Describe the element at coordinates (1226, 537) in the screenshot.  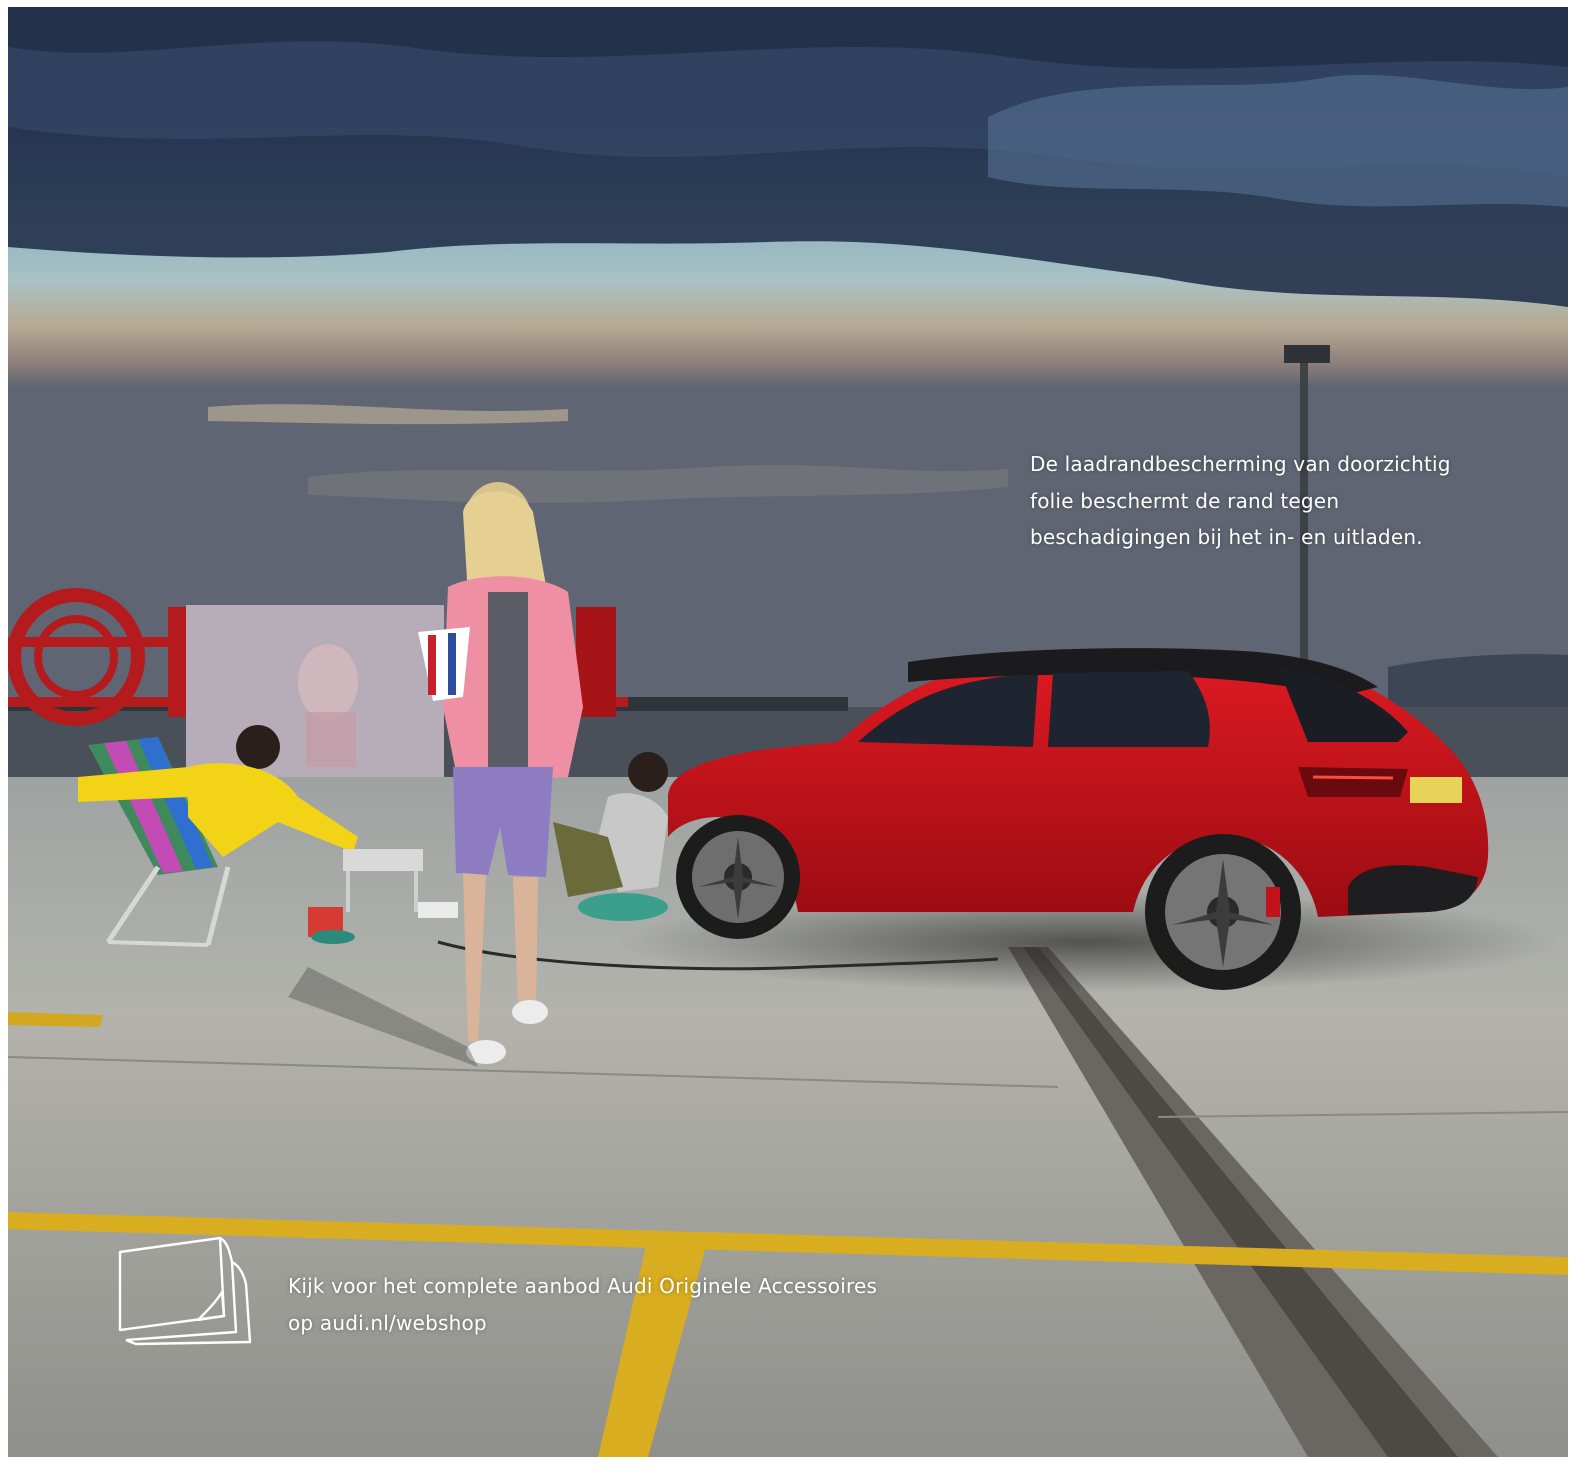
I see `caption-line: beschadigingen bij het in- en uitladen.` at that location.